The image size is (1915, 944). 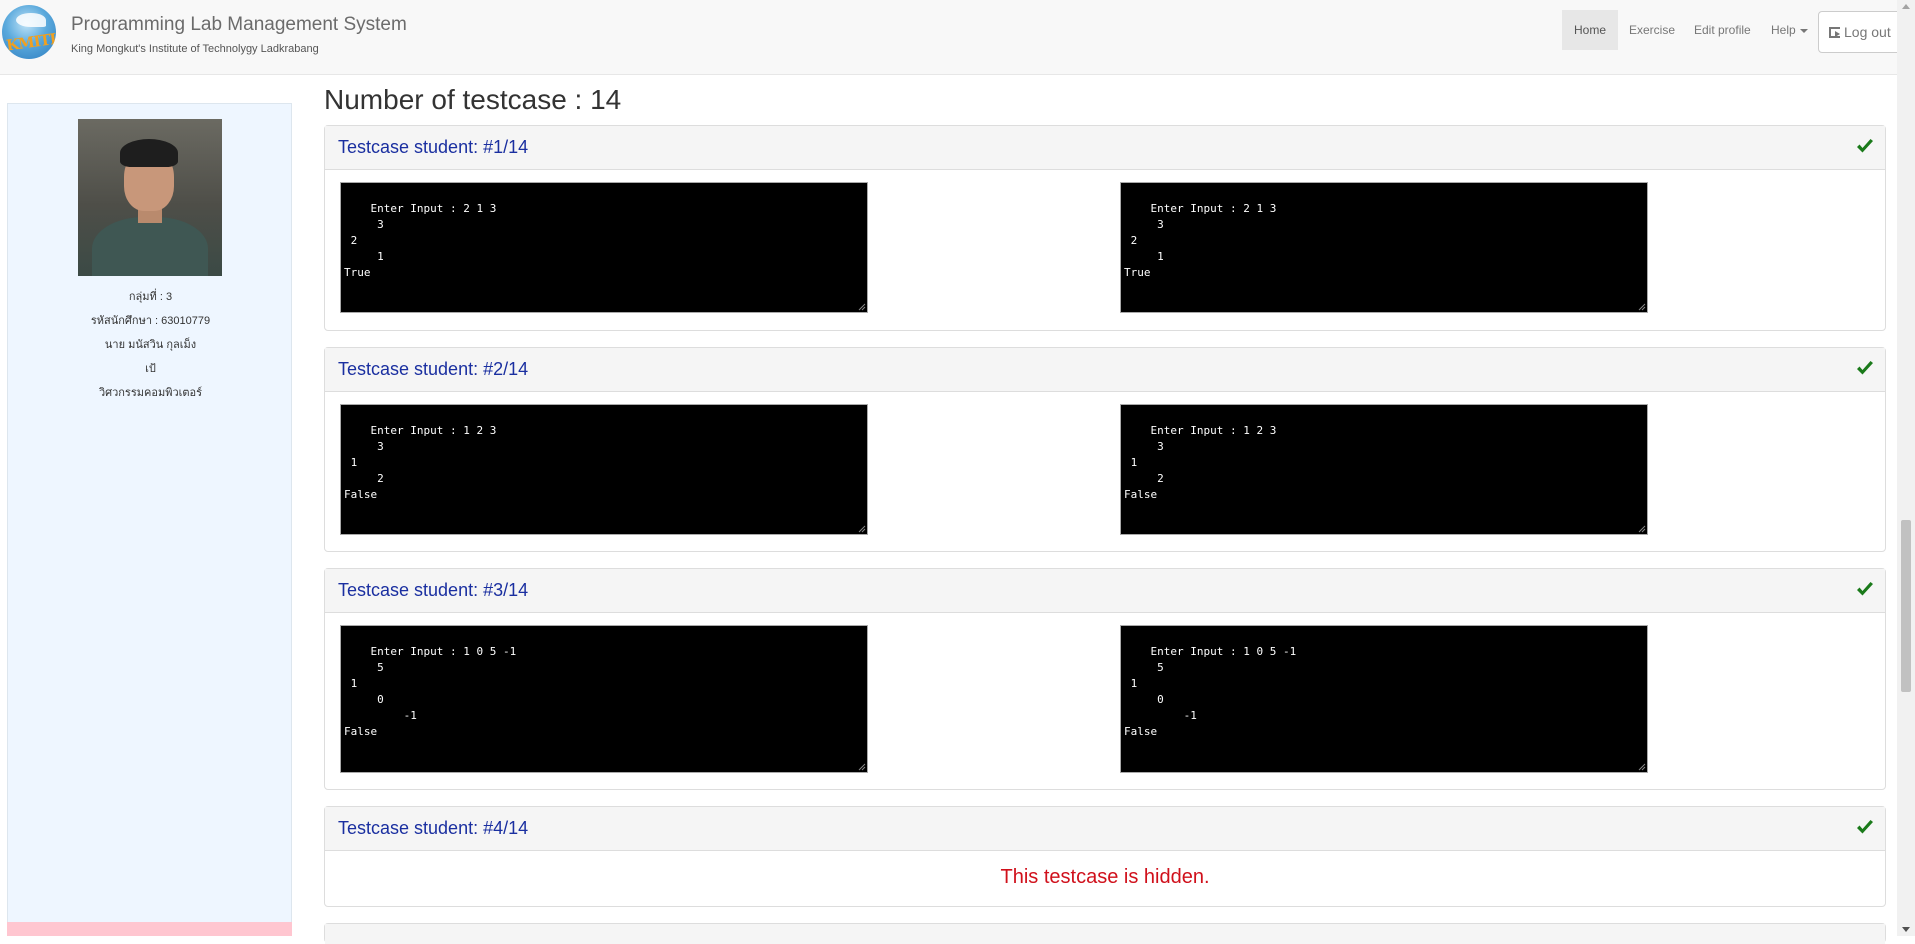 What do you see at coordinates (604, 699) in the screenshot?
I see `student-output-textarea: Enter Input : 1 0 5 -1 5 1 0 -1 False` at bounding box center [604, 699].